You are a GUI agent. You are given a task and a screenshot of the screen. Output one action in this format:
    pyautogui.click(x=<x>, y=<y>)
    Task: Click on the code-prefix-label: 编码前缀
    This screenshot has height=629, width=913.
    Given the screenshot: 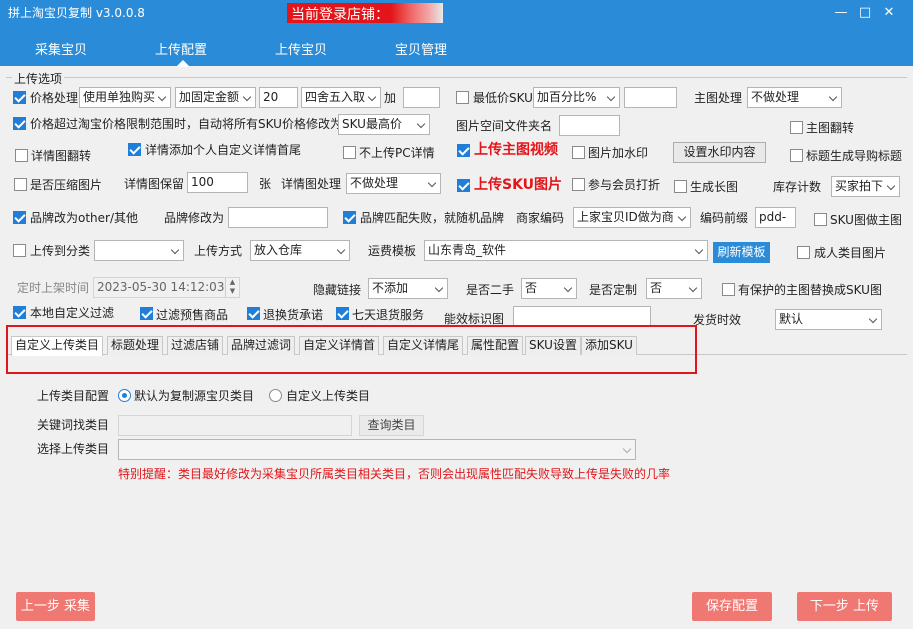 What is the action you would take?
    pyautogui.click(x=724, y=218)
    